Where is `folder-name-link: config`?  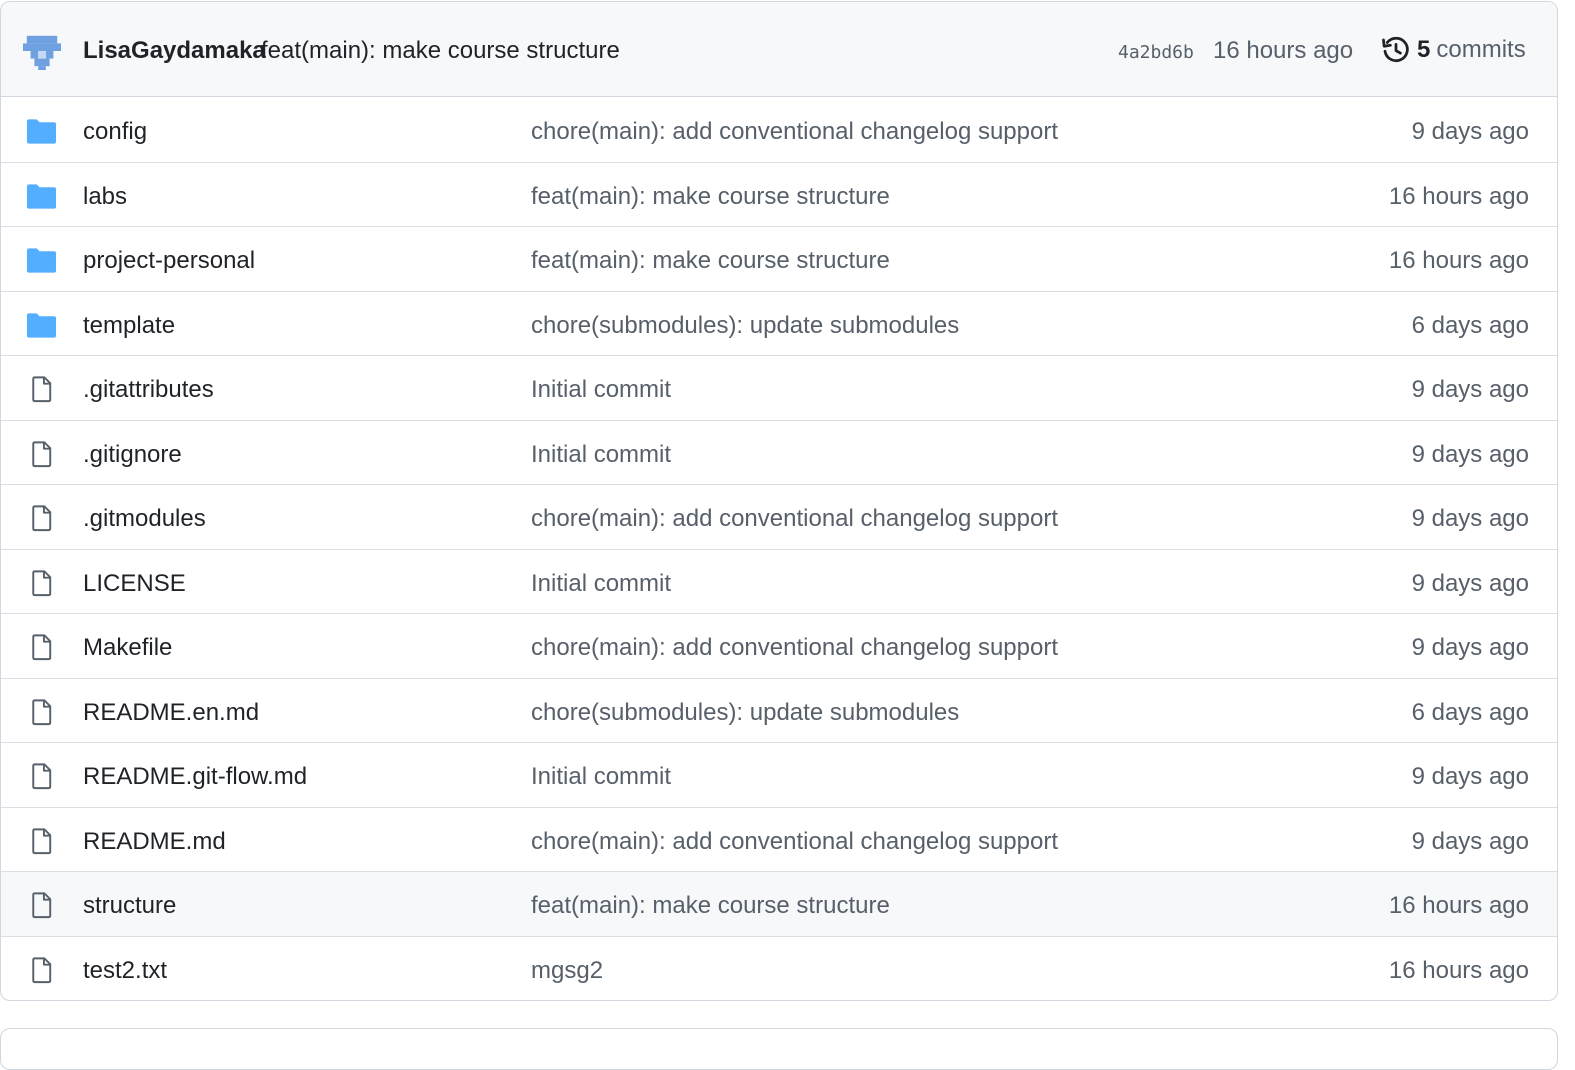 folder-name-link: config is located at coordinates (115, 132).